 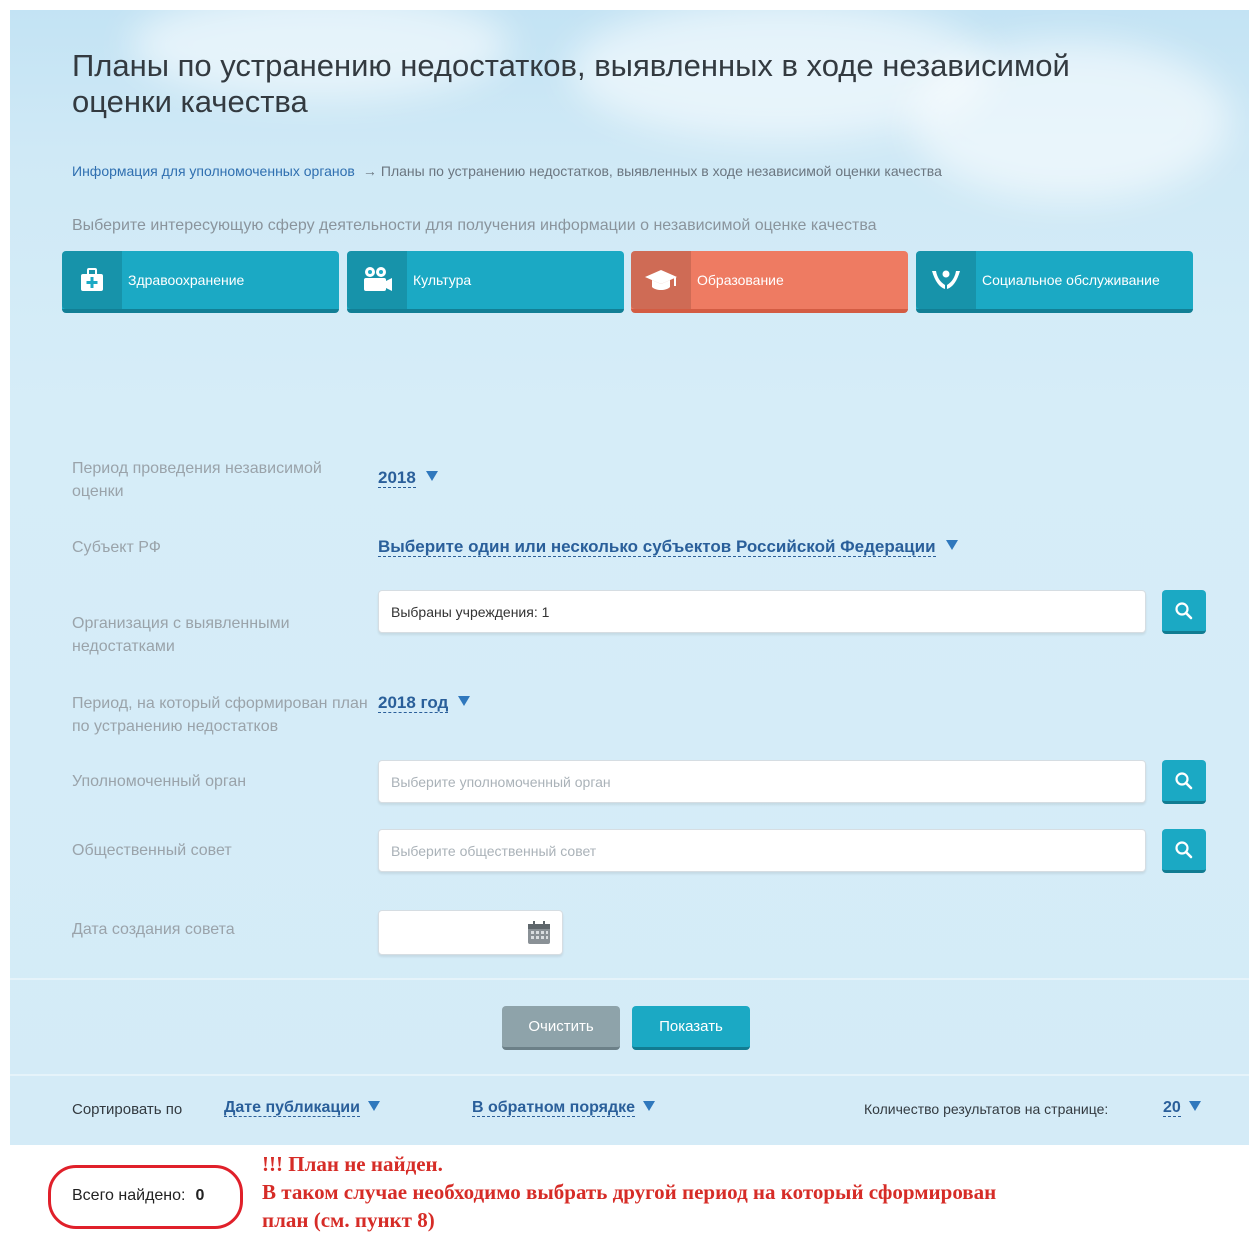 What do you see at coordinates (740, 280) in the screenshot?
I see `sphere-label: Образование` at bounding box center [740, 280].